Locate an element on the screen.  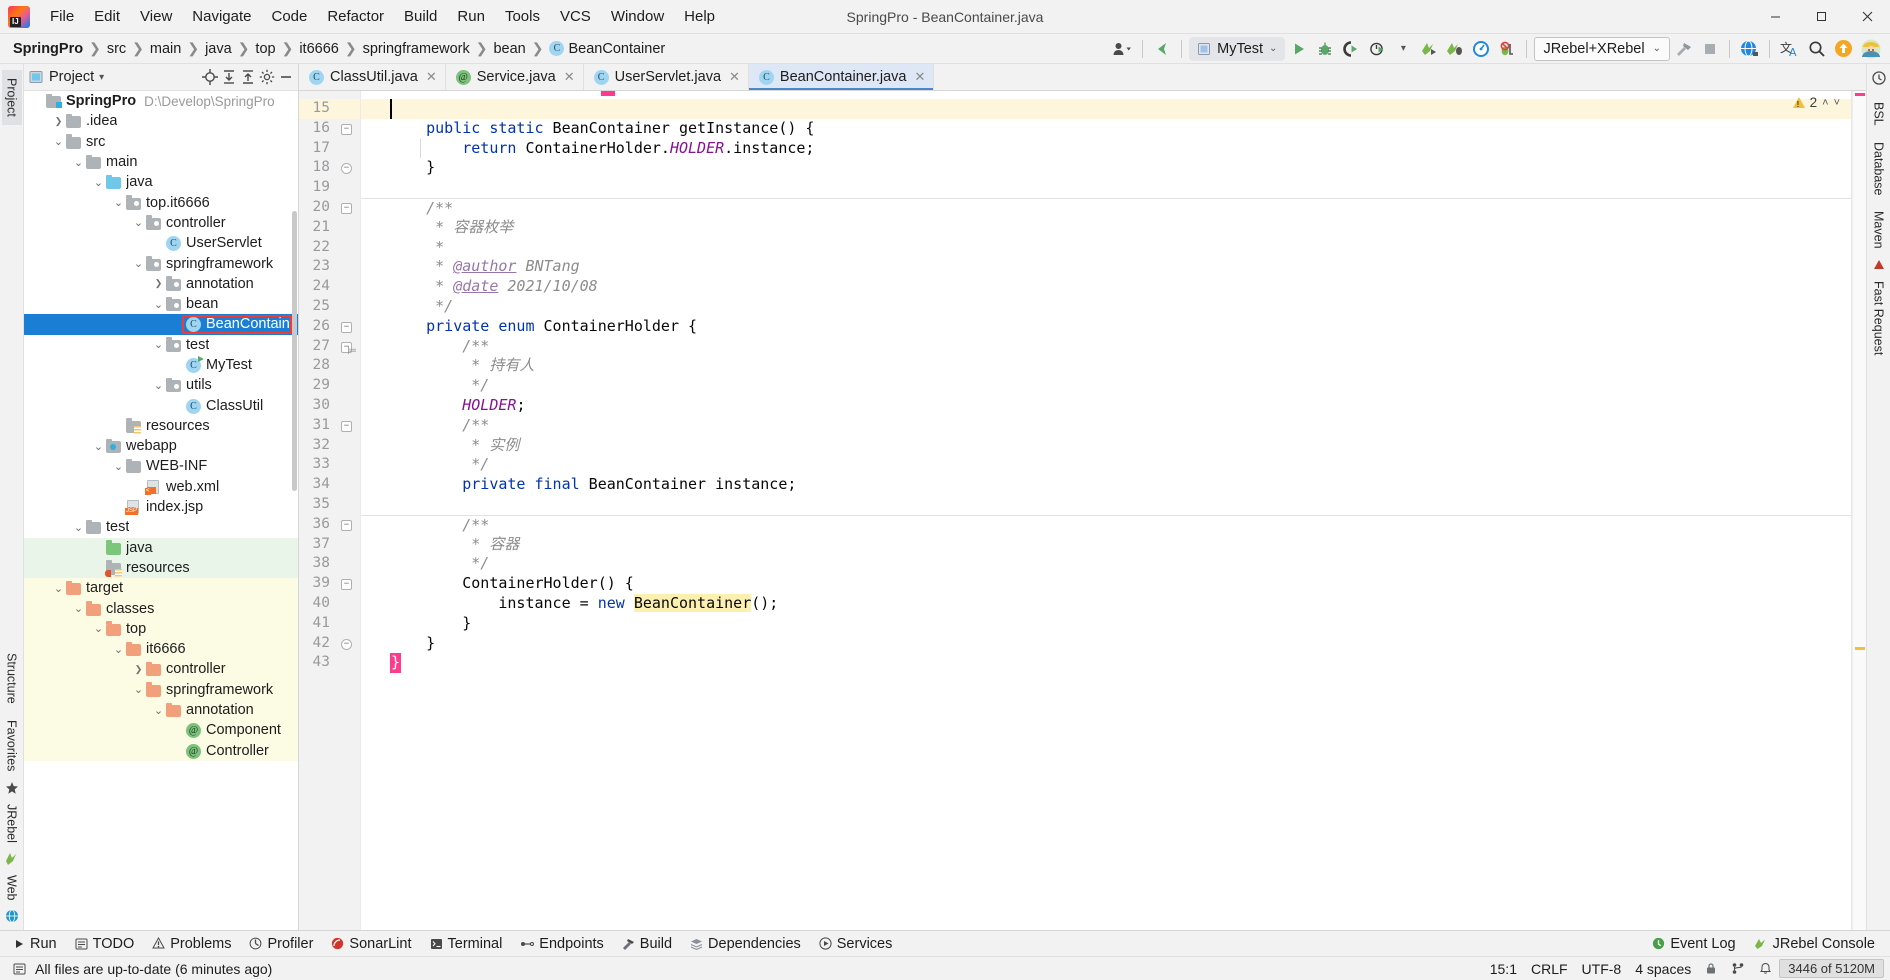
breadcrumb-it6666: it6666 is located at coordinates (319, 49).